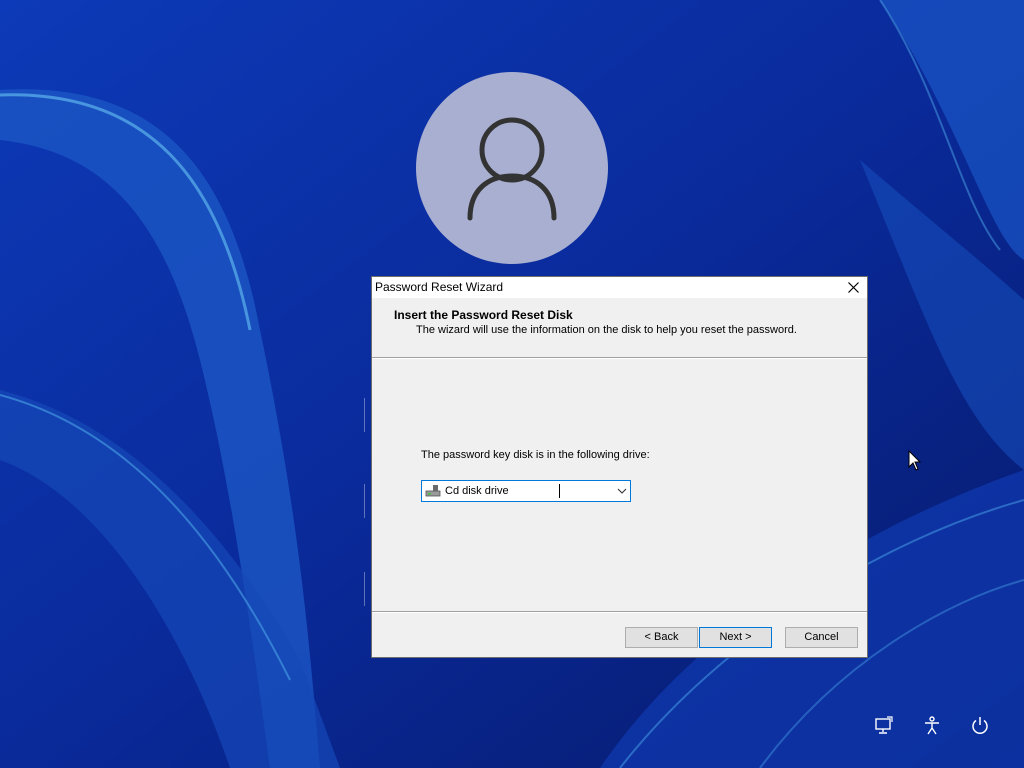 Image resolution: width=1024 pixels, height=768 pixels. I want to click on text-caret, so click(559, 491).